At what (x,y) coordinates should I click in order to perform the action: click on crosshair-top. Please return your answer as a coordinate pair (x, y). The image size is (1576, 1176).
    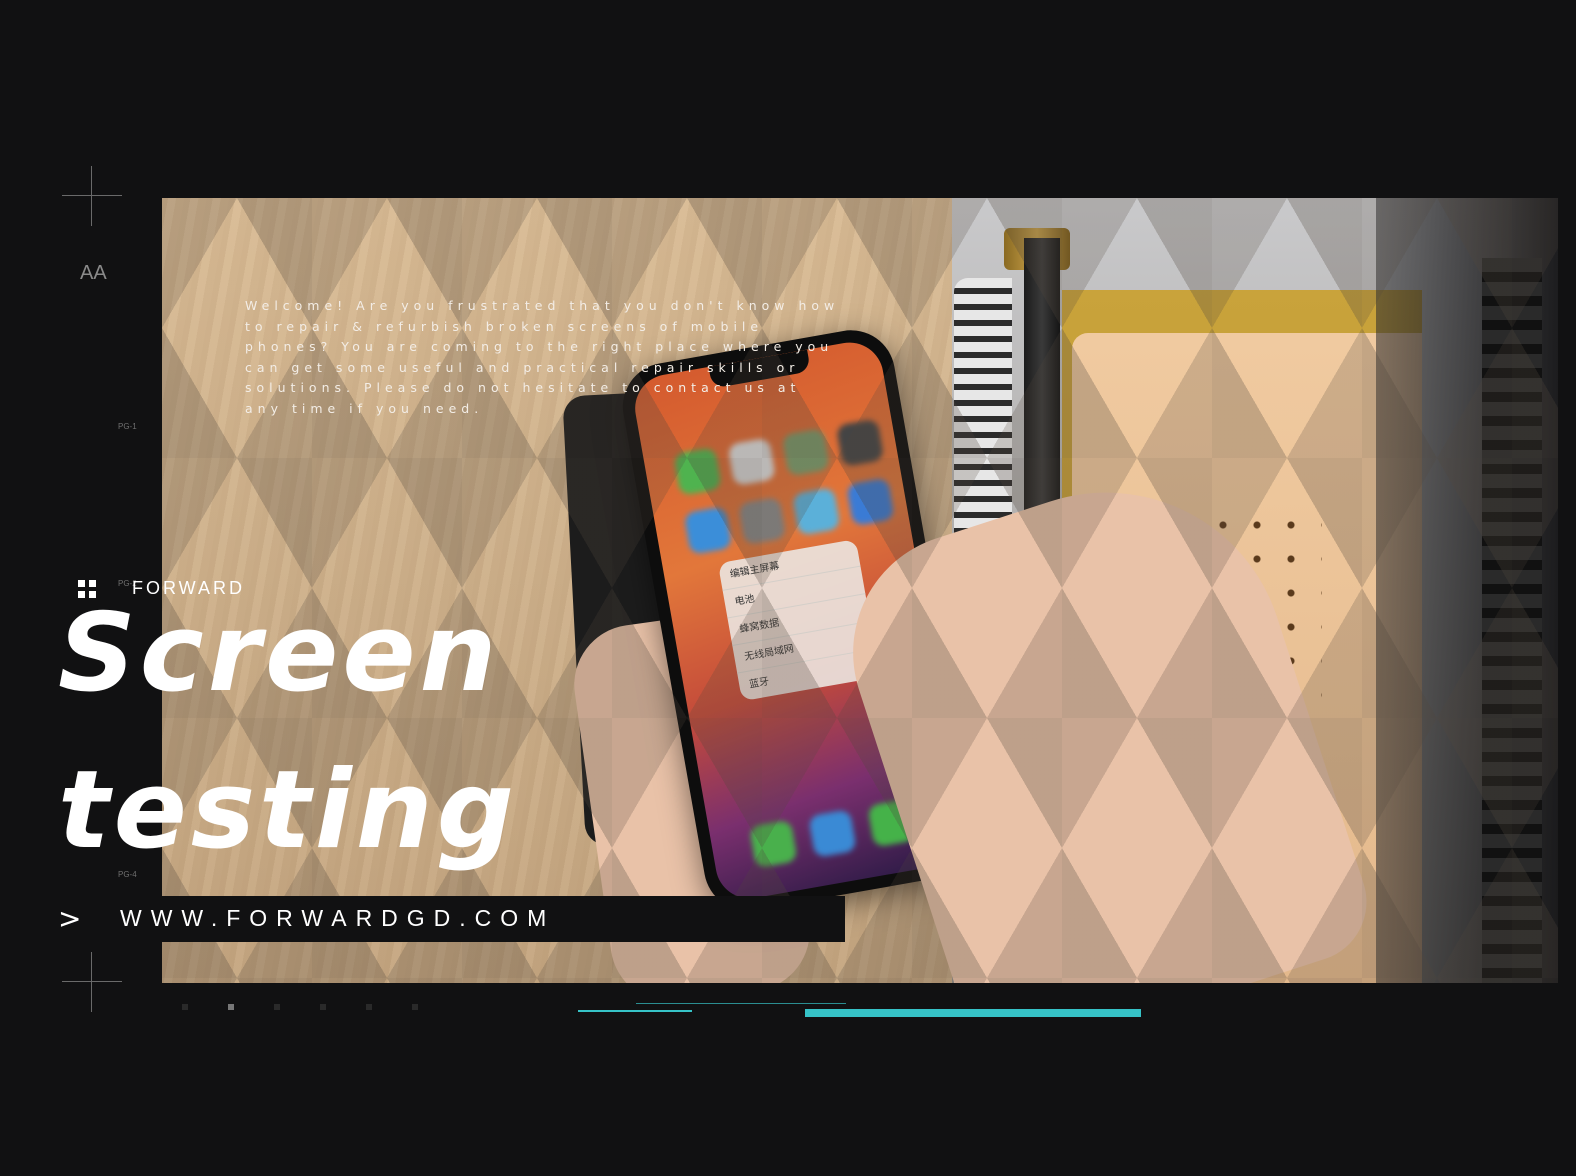
    Looking at the image, I should click on (92, 196).